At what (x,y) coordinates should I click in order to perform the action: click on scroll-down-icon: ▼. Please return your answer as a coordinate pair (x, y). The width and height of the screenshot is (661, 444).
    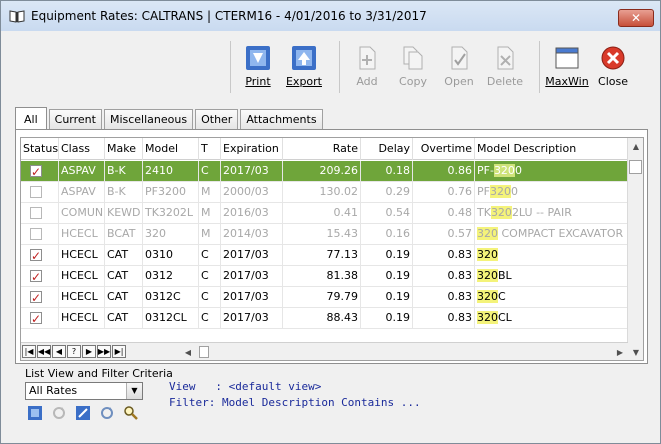
    Looking at the image, I should click on (635, 352).